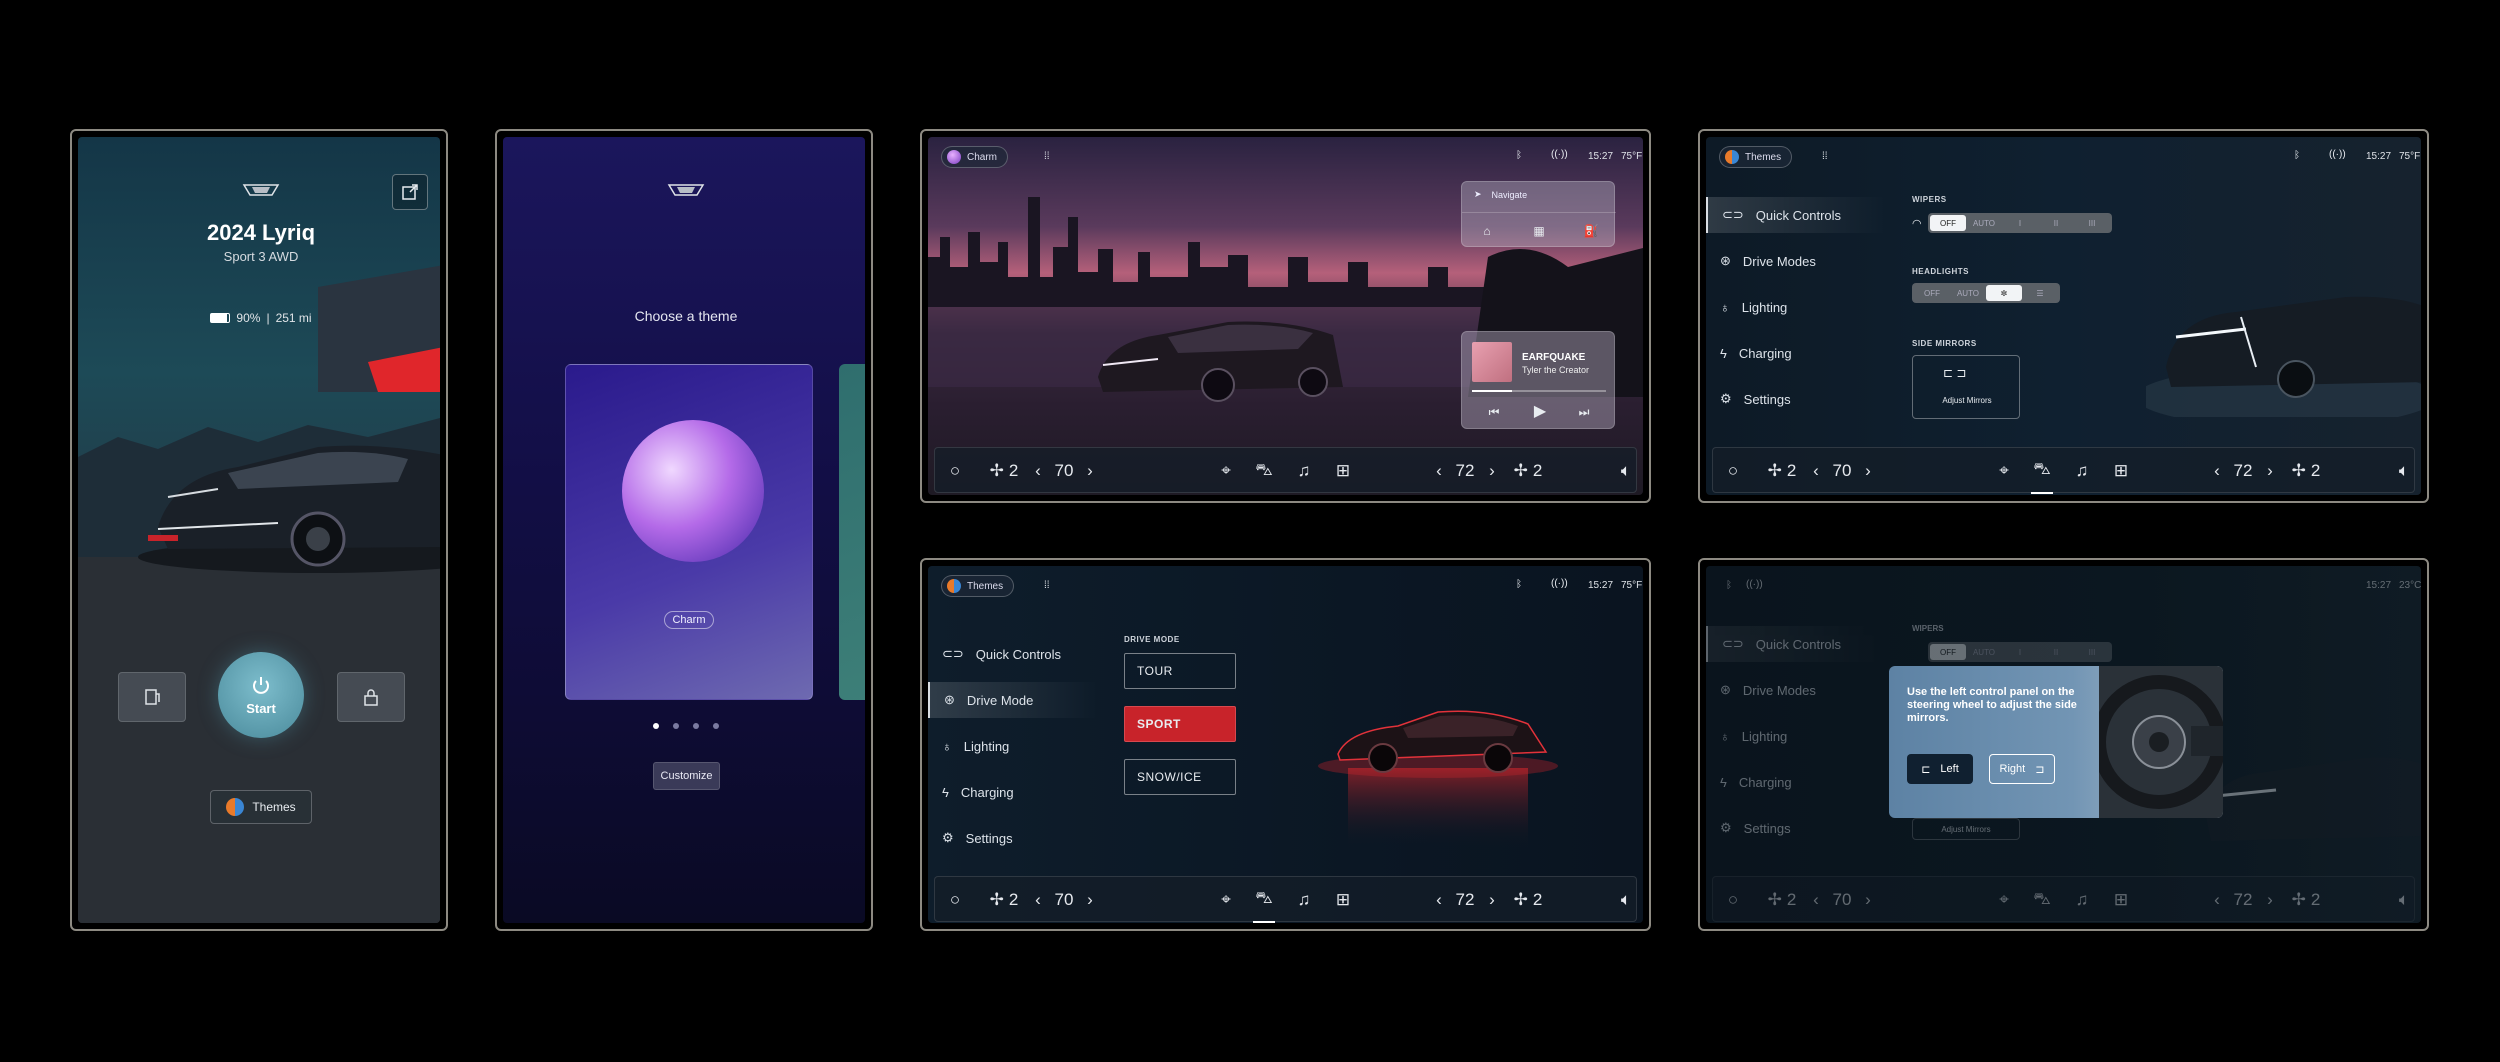  What do you see at coordinates (2040, 293) in the screenshot?
I see `headlights-high-beam-icon: ☰` at bounding box center [2040, 293].